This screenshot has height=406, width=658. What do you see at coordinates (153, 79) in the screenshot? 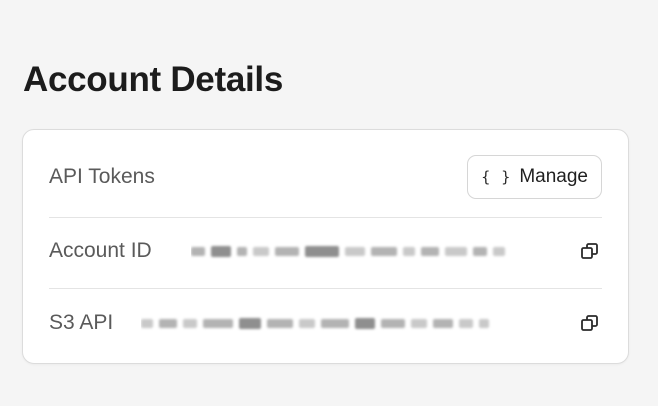
I see `page-title: Account Details` at bounding box center [153, 79].